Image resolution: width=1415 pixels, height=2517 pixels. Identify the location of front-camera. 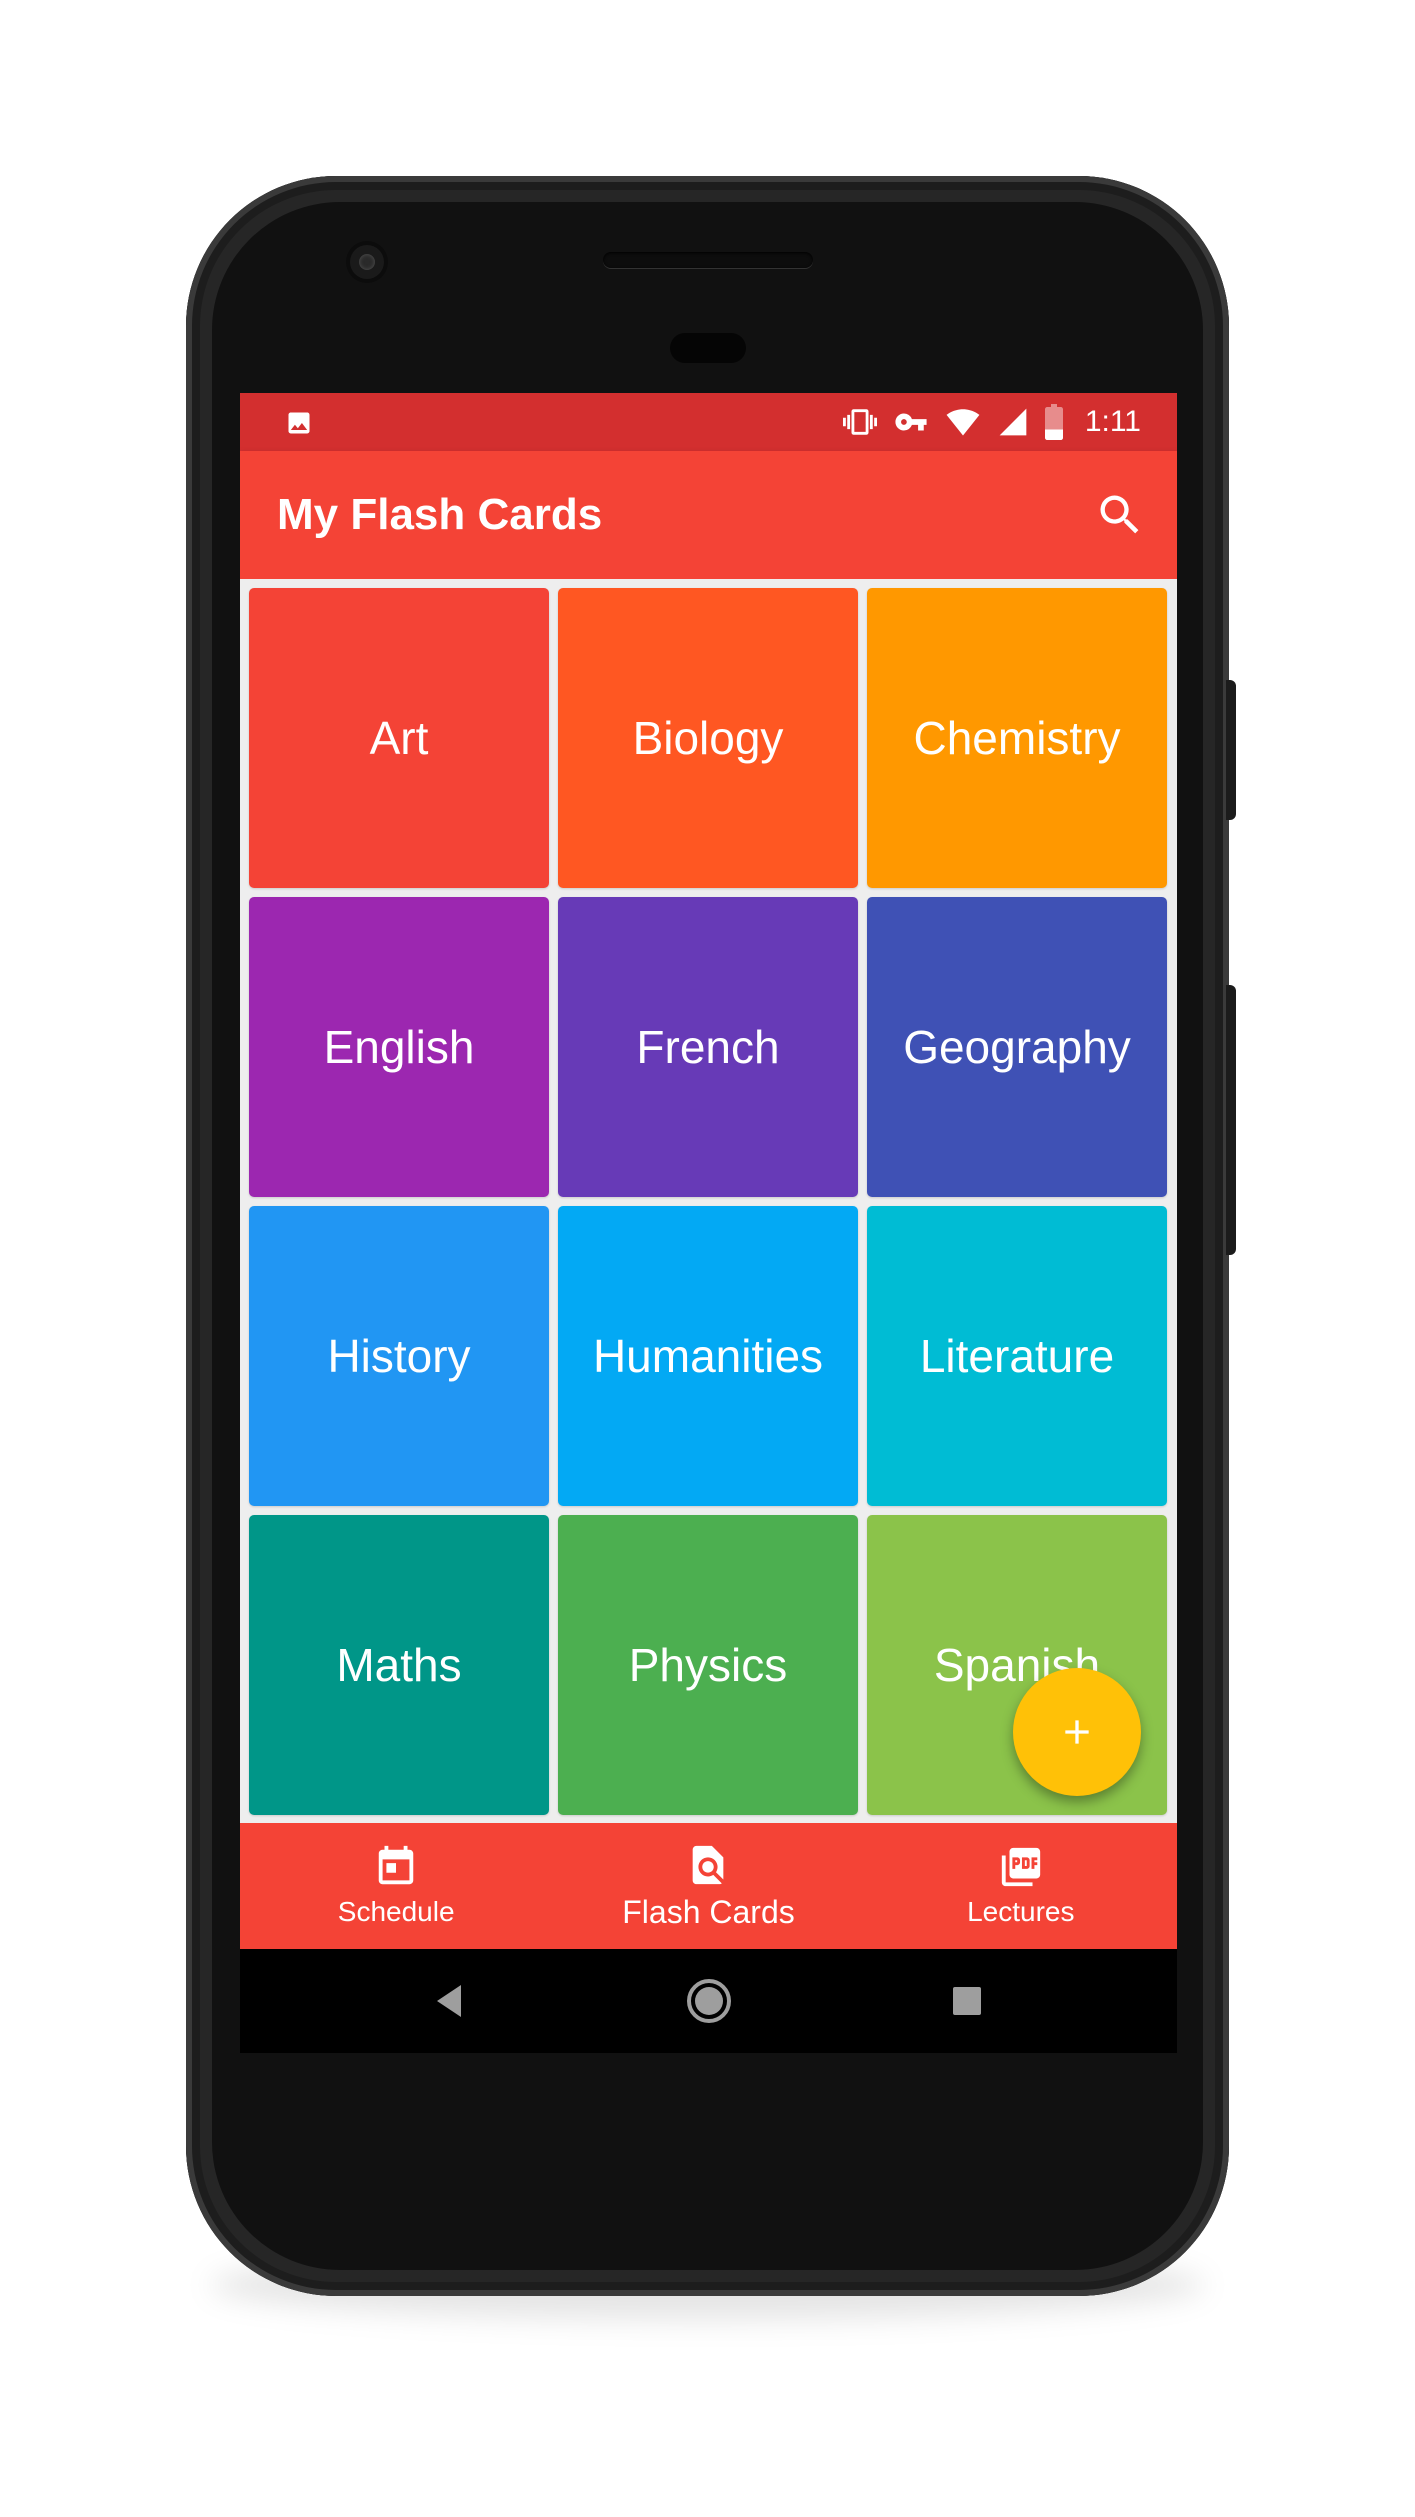
(367, 262).